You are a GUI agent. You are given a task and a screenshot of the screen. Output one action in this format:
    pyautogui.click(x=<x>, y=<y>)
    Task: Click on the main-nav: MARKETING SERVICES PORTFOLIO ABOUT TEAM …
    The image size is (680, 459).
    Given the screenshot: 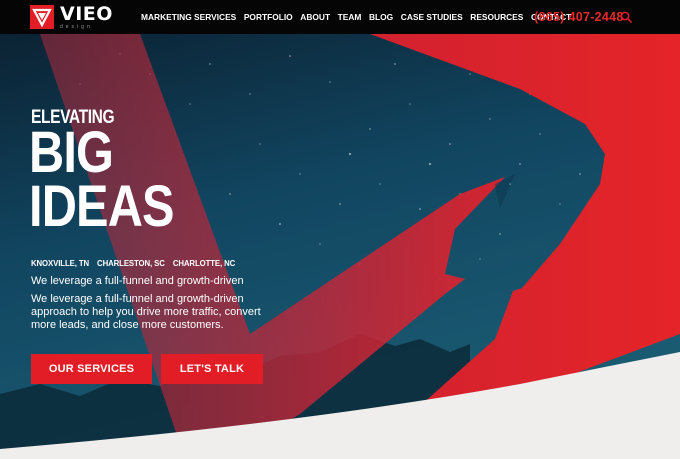 What is the action you would take?
    pyautogui.click(x=360, y=17)
    